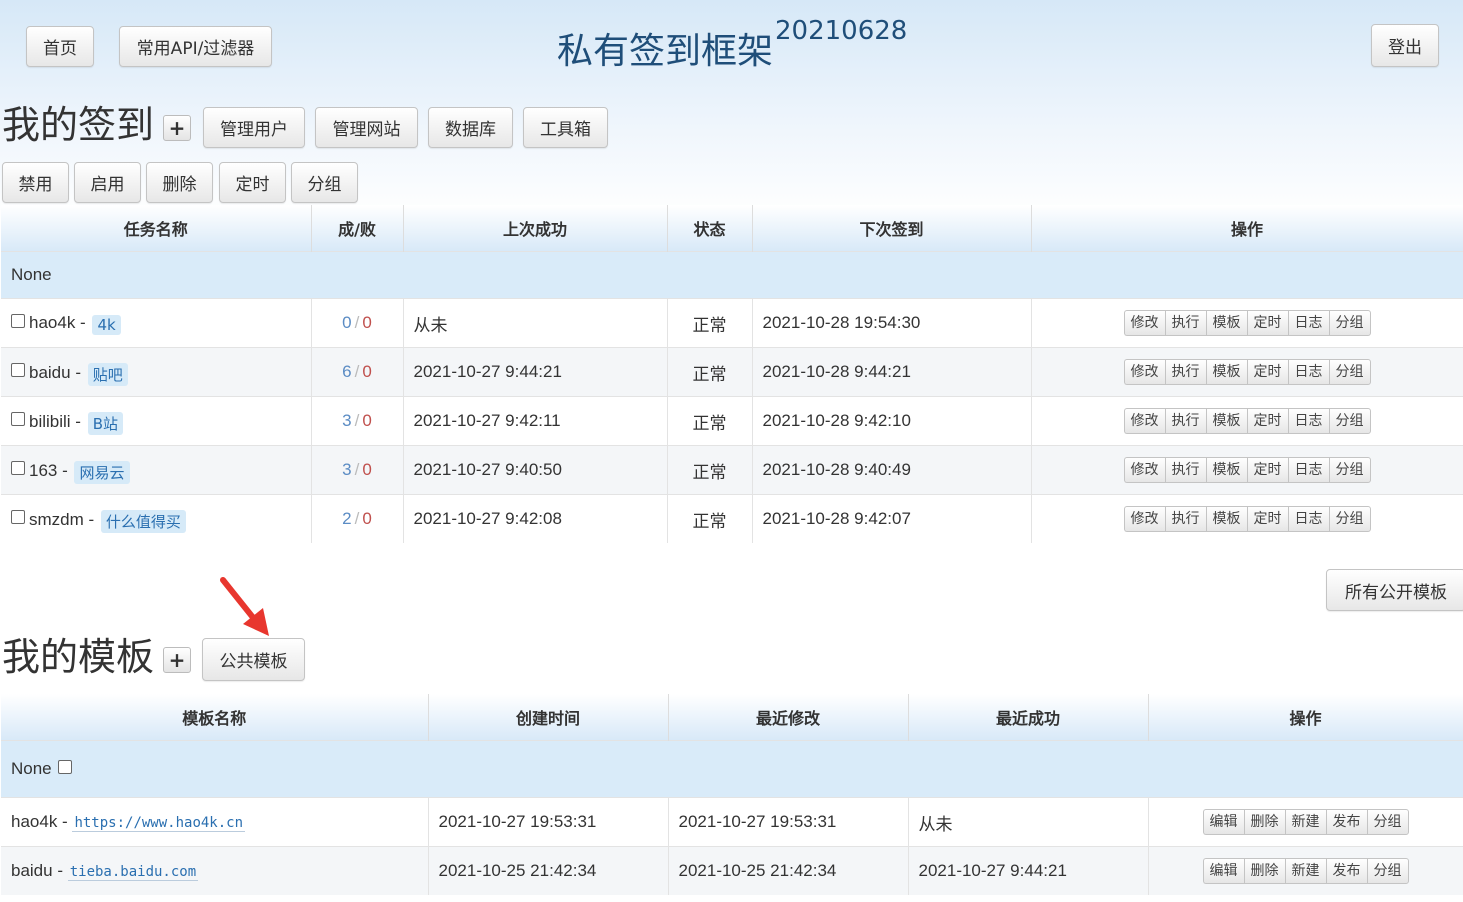 The image size is (1463, 902). I want to click on disable-button: 禁用, so click(35, 182).